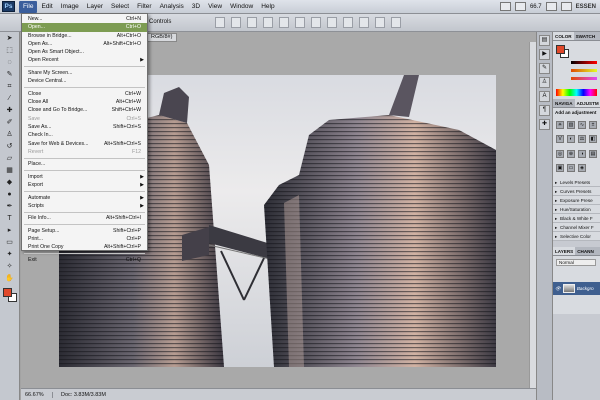  What do you see at coordinates (84, 19) in the screenshot?
I see `file-menu-item-new: New... Ctrl+N` at bounding box center [84, 19].